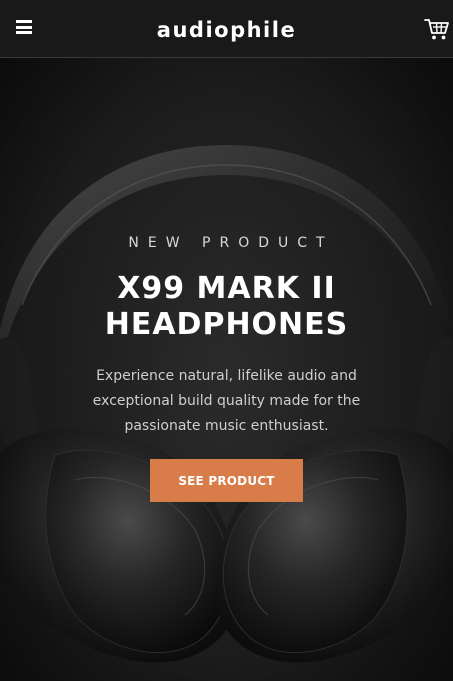 This screenshot has height=681, width=453. What do you see at coordinates (226, 288) in the screenshot?
I see `hero-title-line: X99 MARK II` at bounding box center [226, 288].